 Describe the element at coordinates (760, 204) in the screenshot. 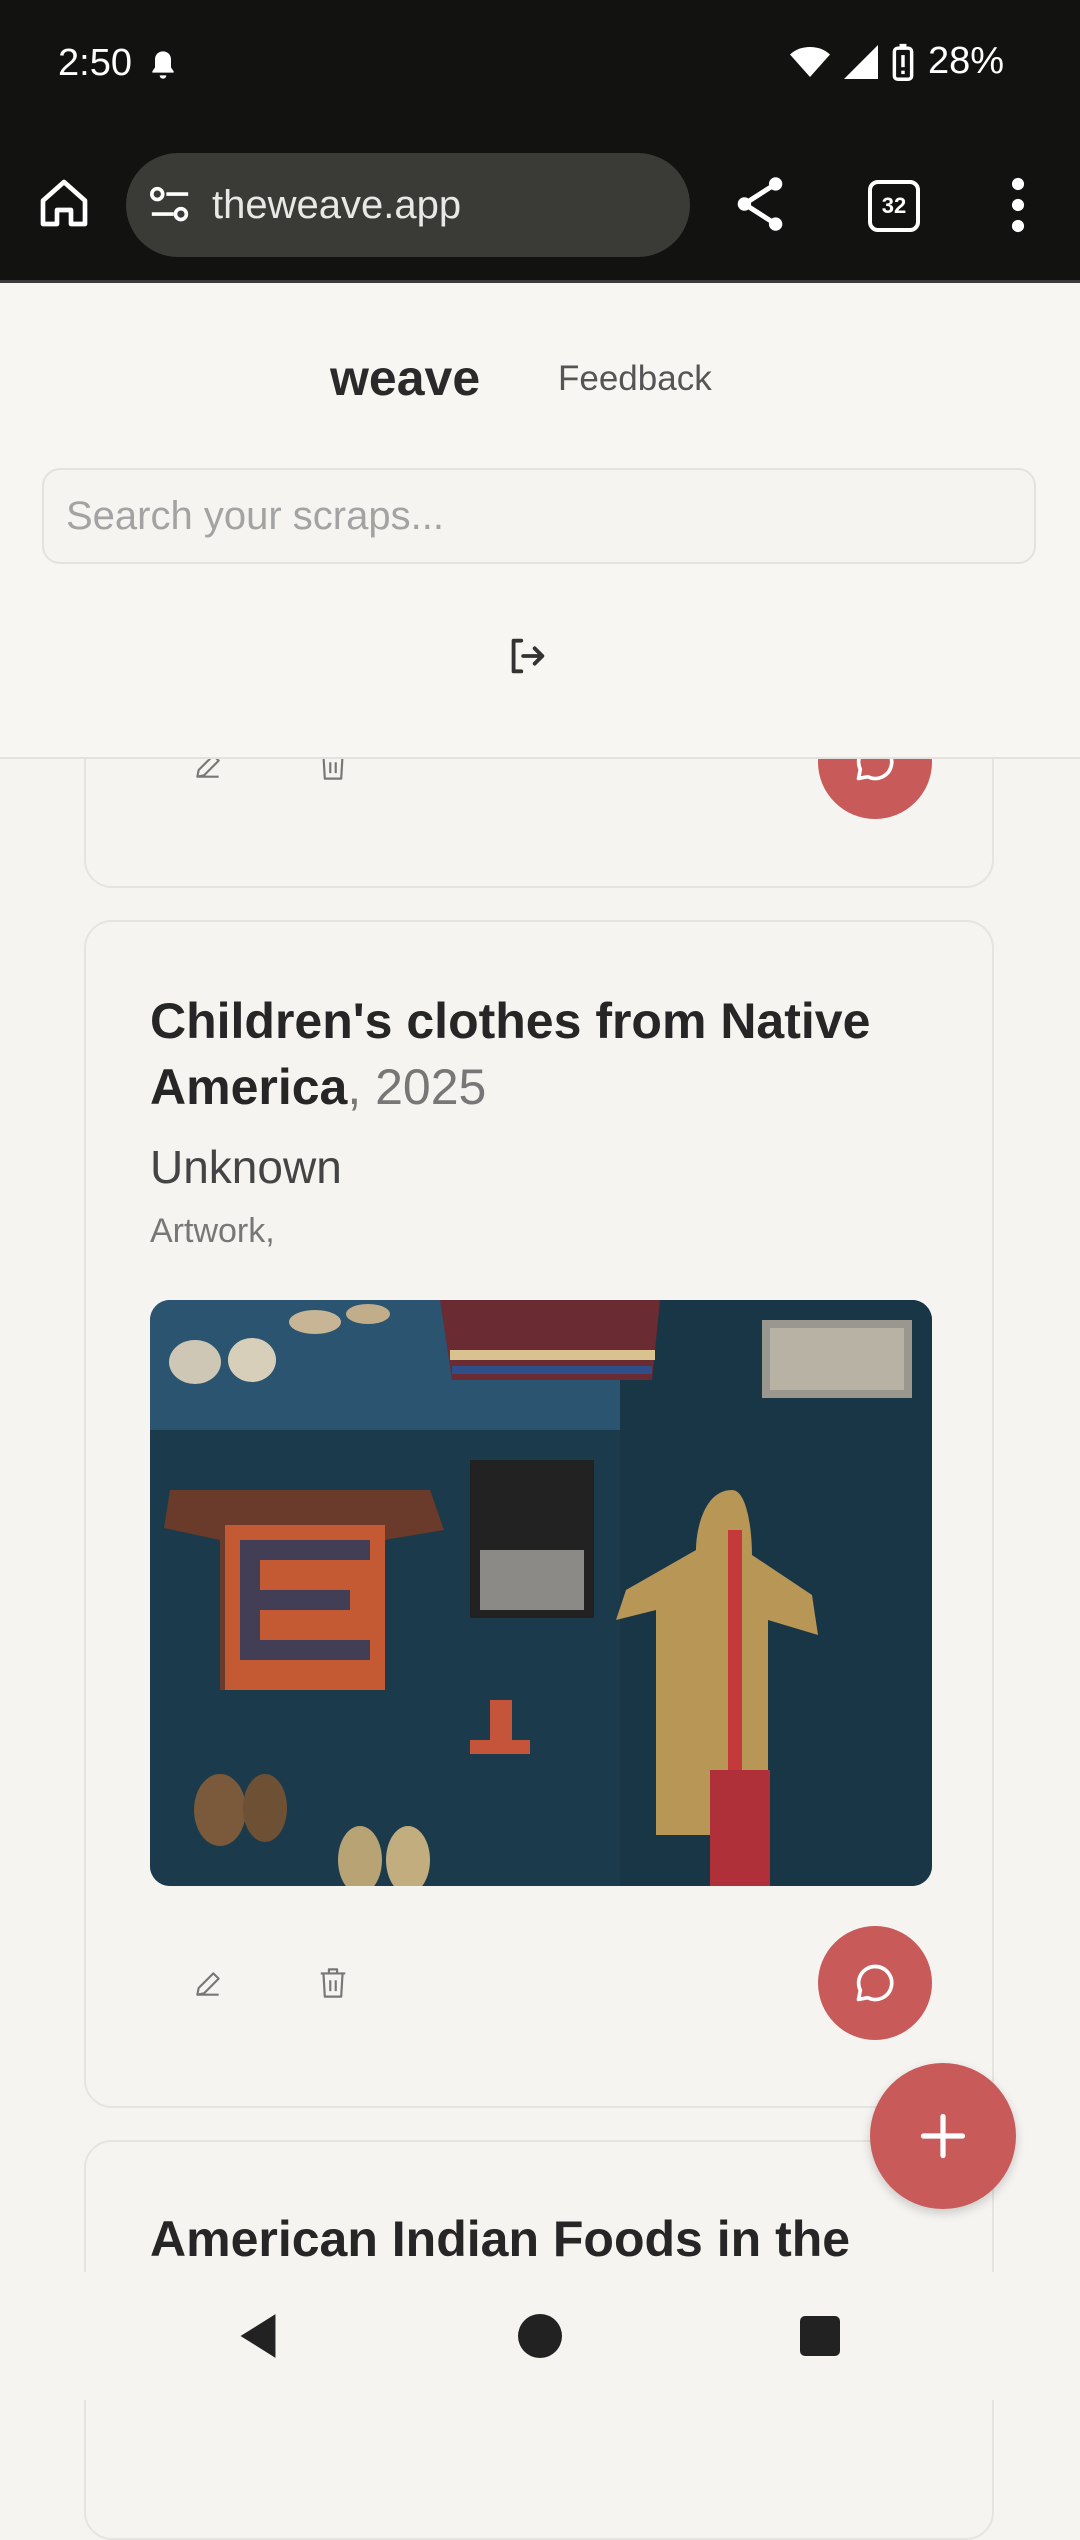

I see `share-icon` at that location.